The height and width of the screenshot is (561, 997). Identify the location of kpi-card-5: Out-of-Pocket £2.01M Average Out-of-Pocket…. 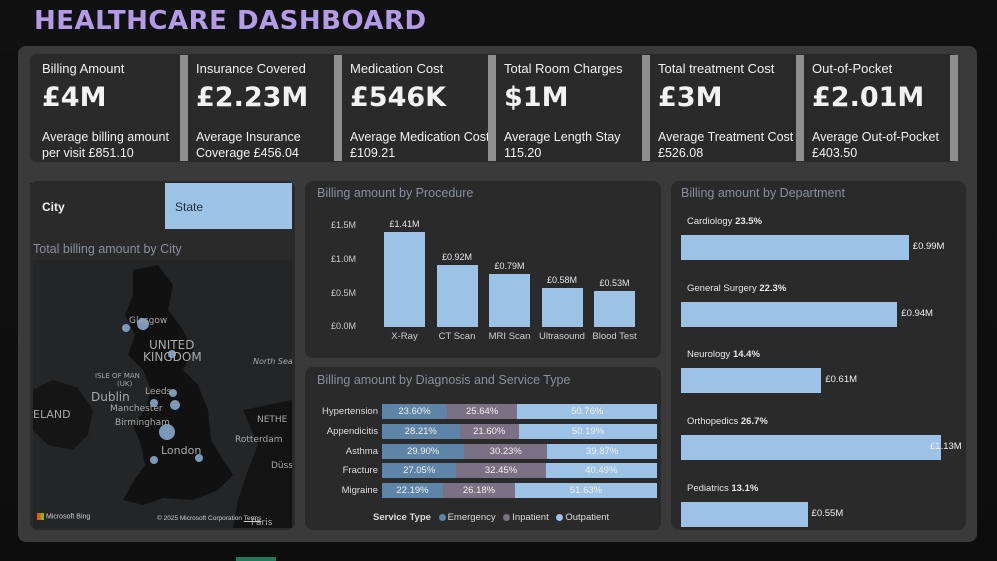
(879, 108).